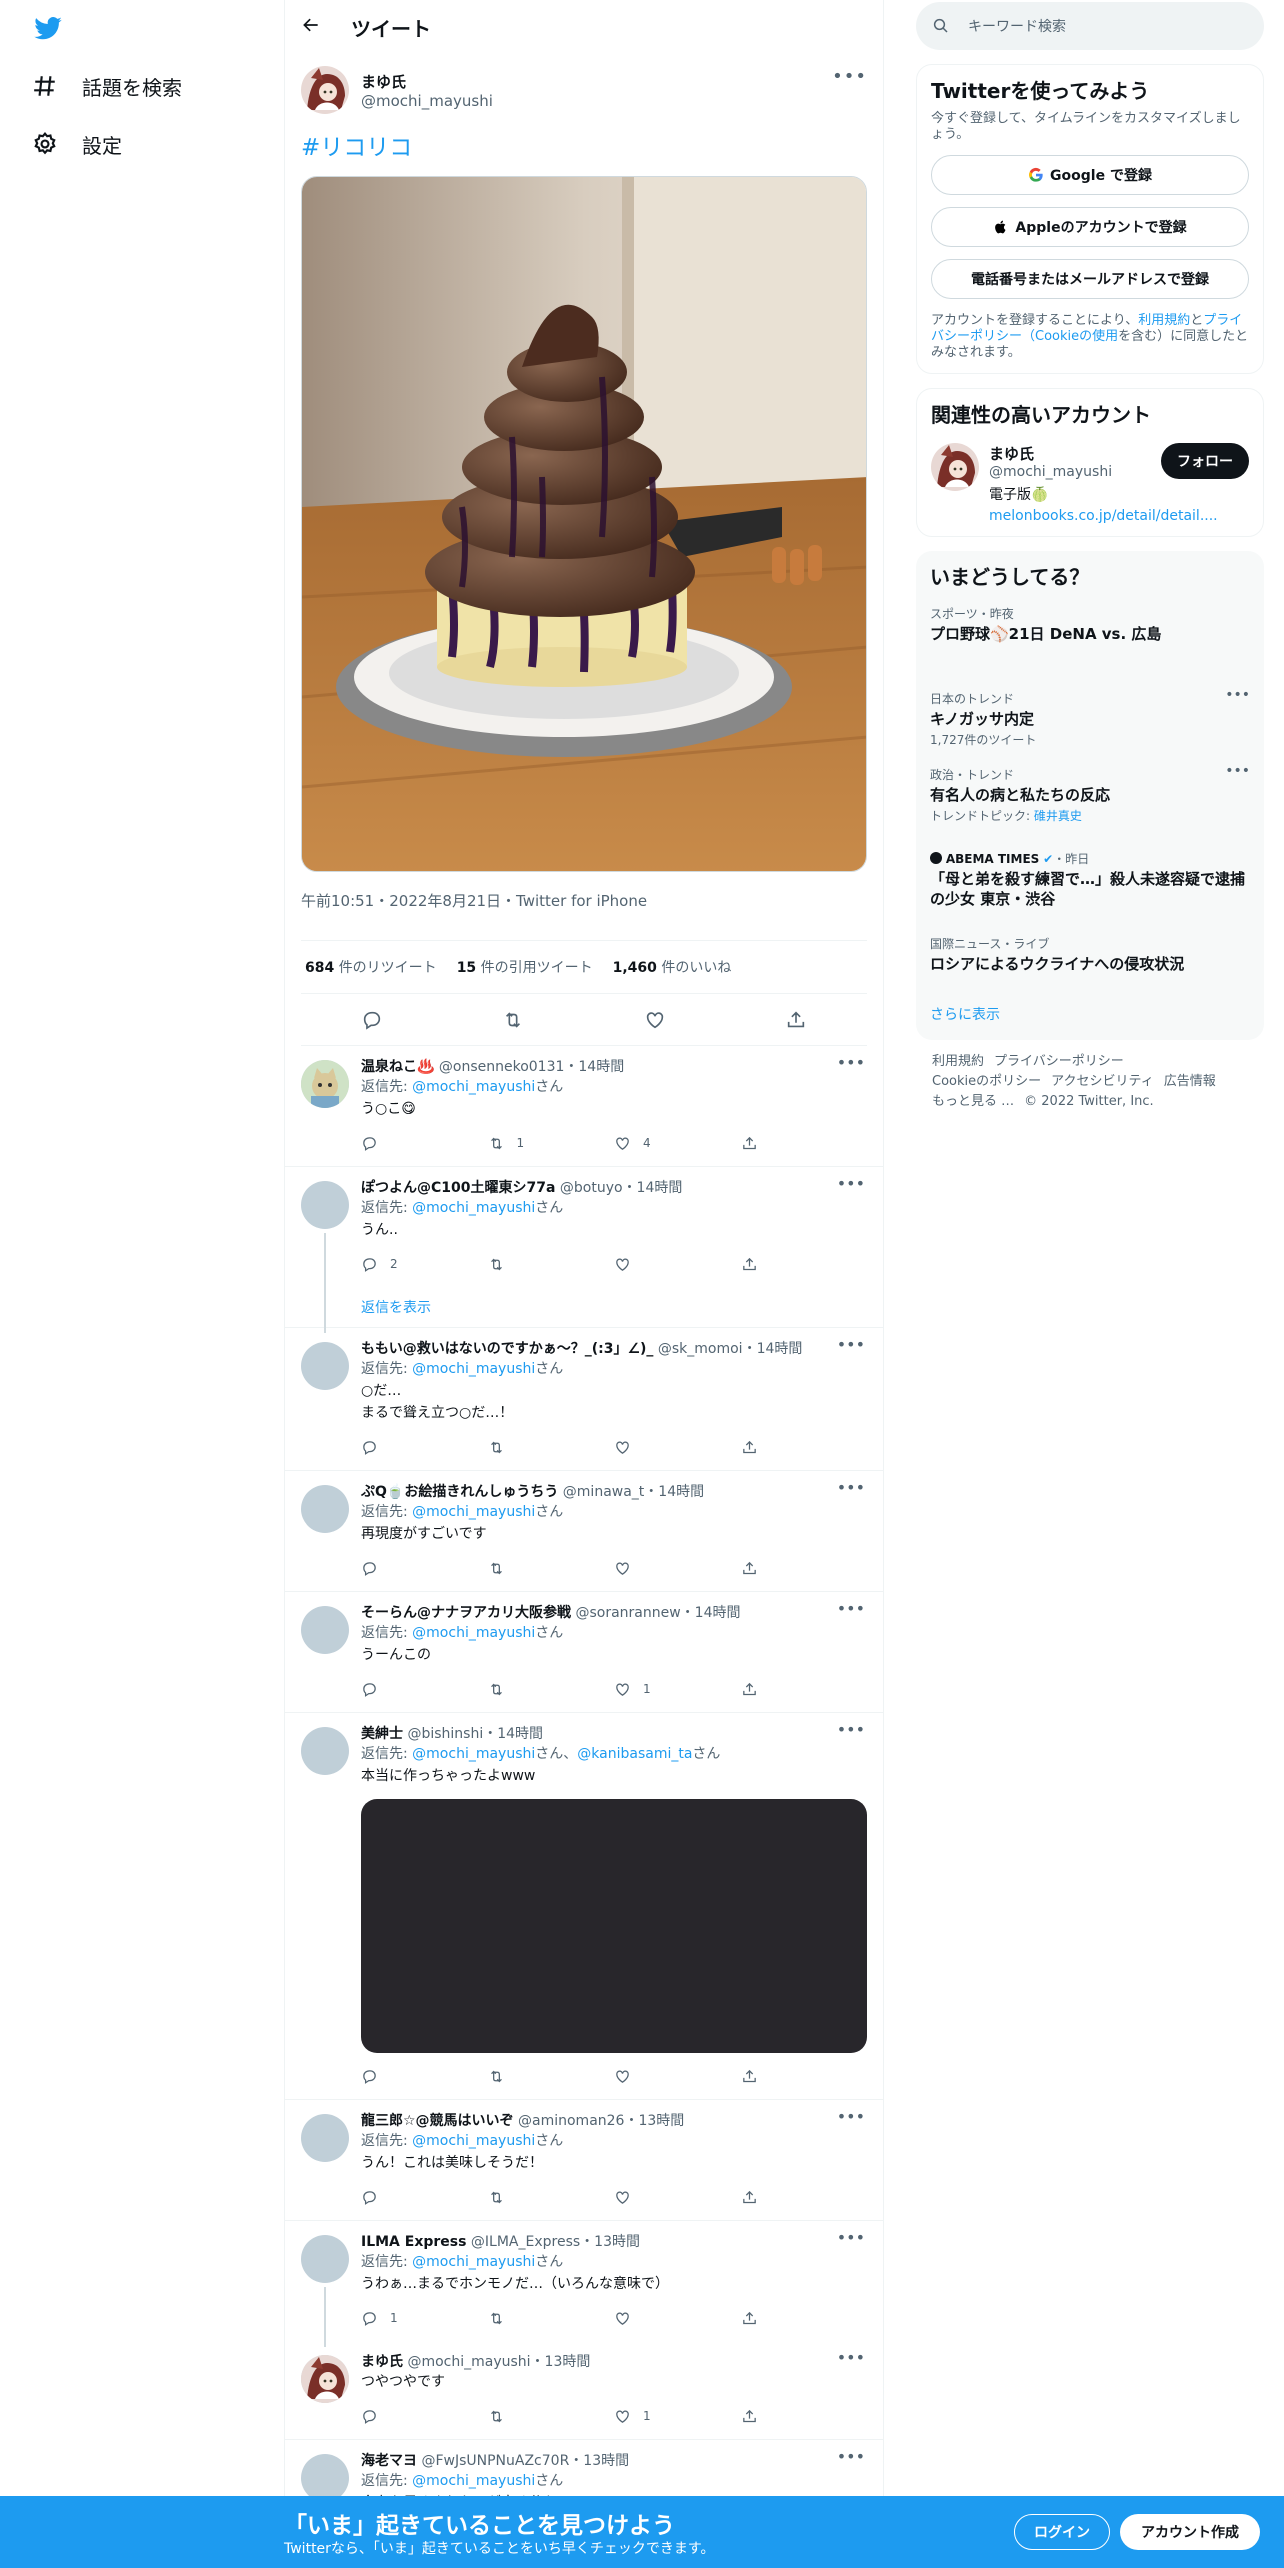 The width and height of the screenshot is (1284, 2568). I want to click on reply-author-handle: @soranrannew・14時間, so click(657, 1613).